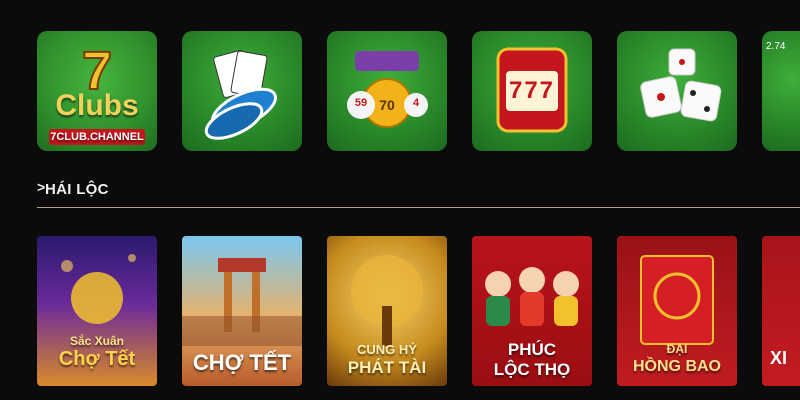  What do you see at coordinates (97, 137) in the screenshot?
I see `brand-domain: 7CLUB.CHANNEL` at bounding box center [97, 137].